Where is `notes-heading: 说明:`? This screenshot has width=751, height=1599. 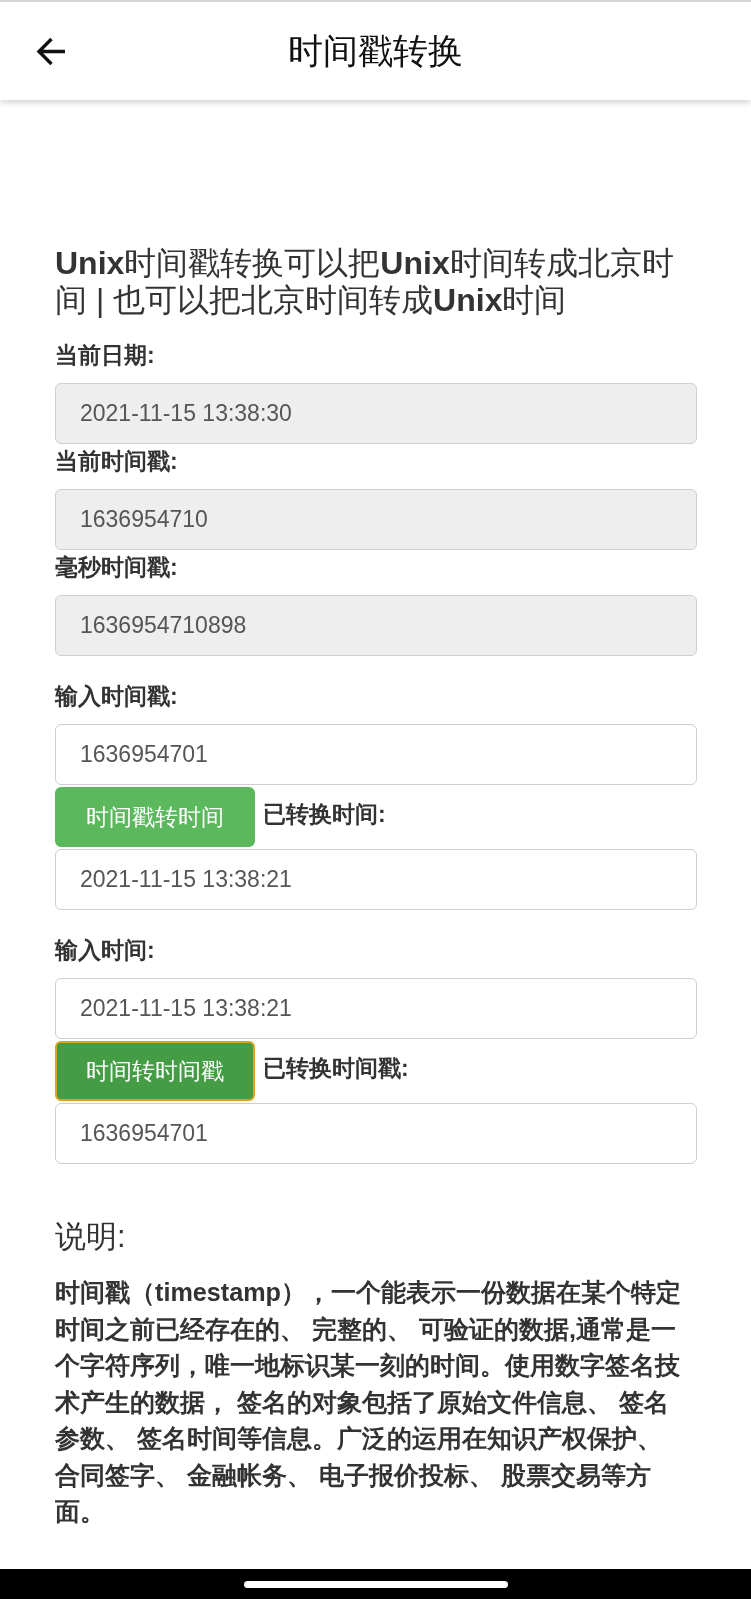
notes-heading: 说明: is located at coordinates (91, 1237).